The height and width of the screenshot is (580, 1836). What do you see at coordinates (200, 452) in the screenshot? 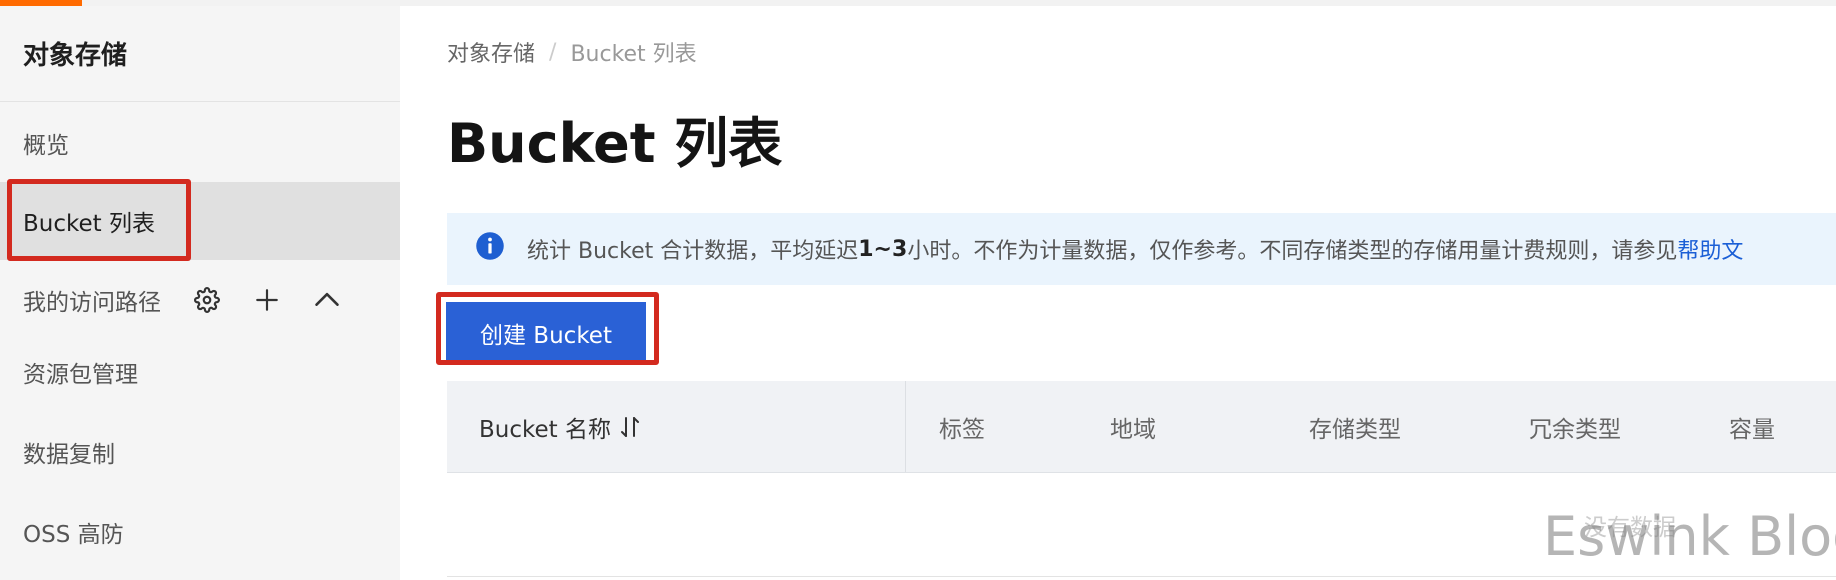
I see `sidebar-item-data-replication: 数据复制` at bounding box center [200, 452].